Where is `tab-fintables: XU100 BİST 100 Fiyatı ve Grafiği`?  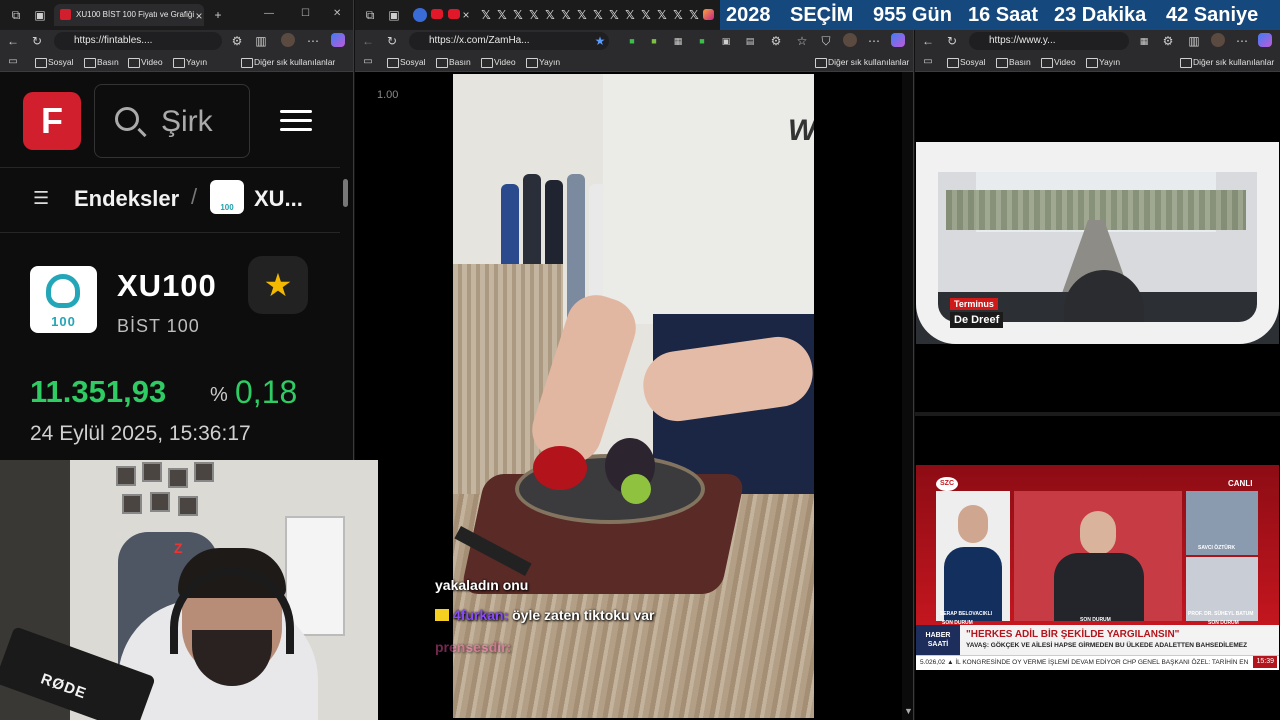
tab-fintables: XU100 BİST 100 Fiyatı ve Grafiği is located at coordinates (129, 15).